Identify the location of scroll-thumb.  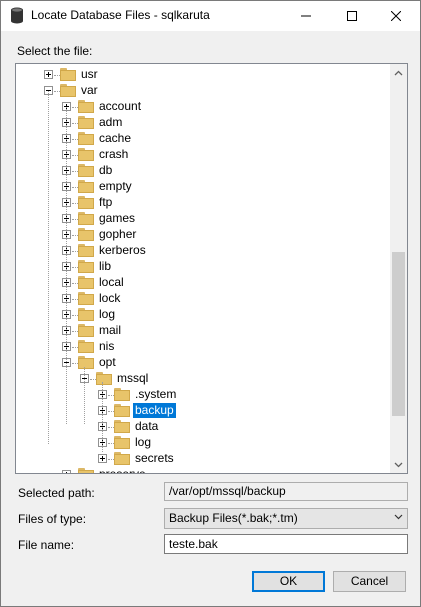
(398, 334).